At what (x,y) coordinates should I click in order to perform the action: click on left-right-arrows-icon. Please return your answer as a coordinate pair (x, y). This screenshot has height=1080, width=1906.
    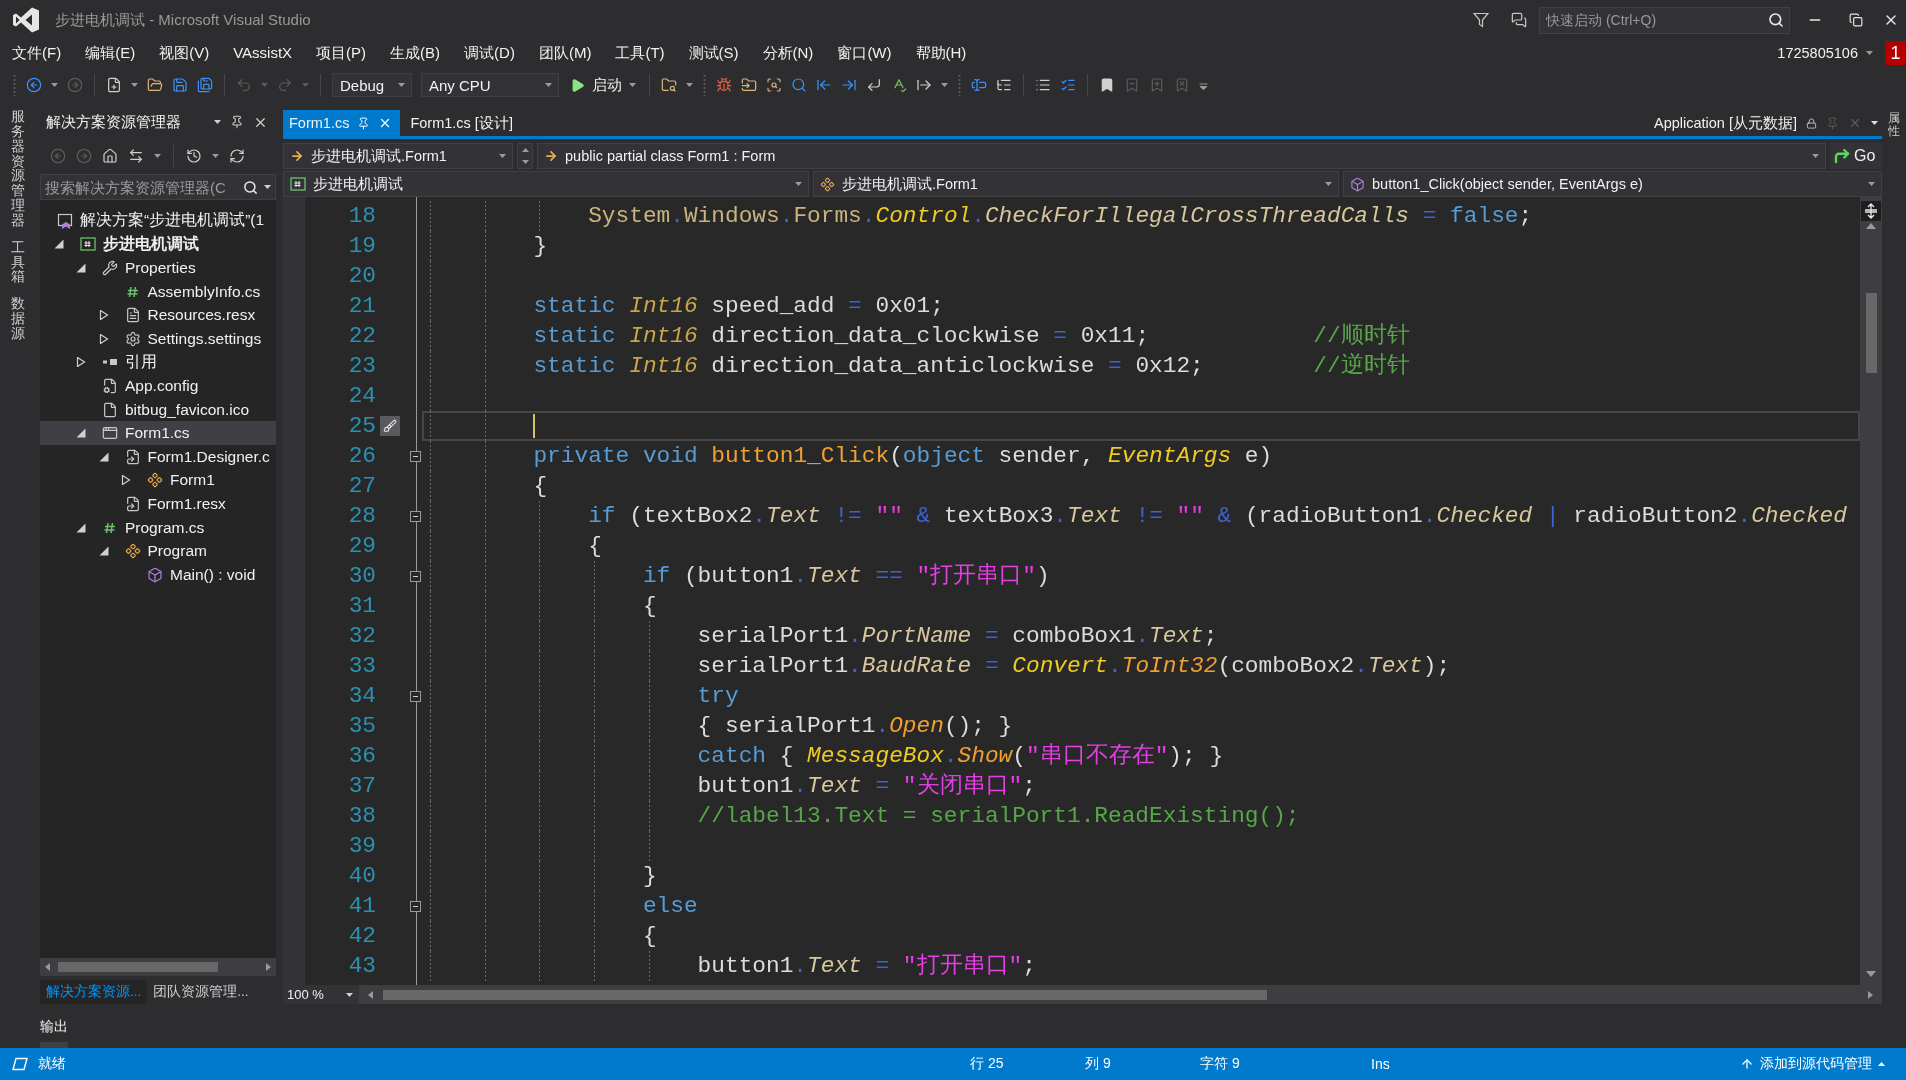
    Looking at the image, I should click on (136, 156).